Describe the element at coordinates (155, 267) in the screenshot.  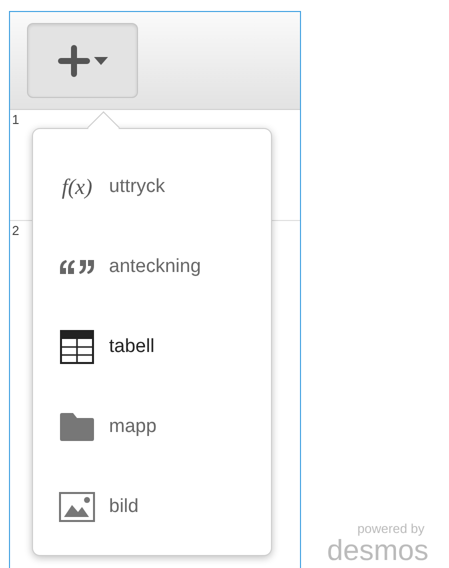
I see `menu-item-label: anteckning` at that location.